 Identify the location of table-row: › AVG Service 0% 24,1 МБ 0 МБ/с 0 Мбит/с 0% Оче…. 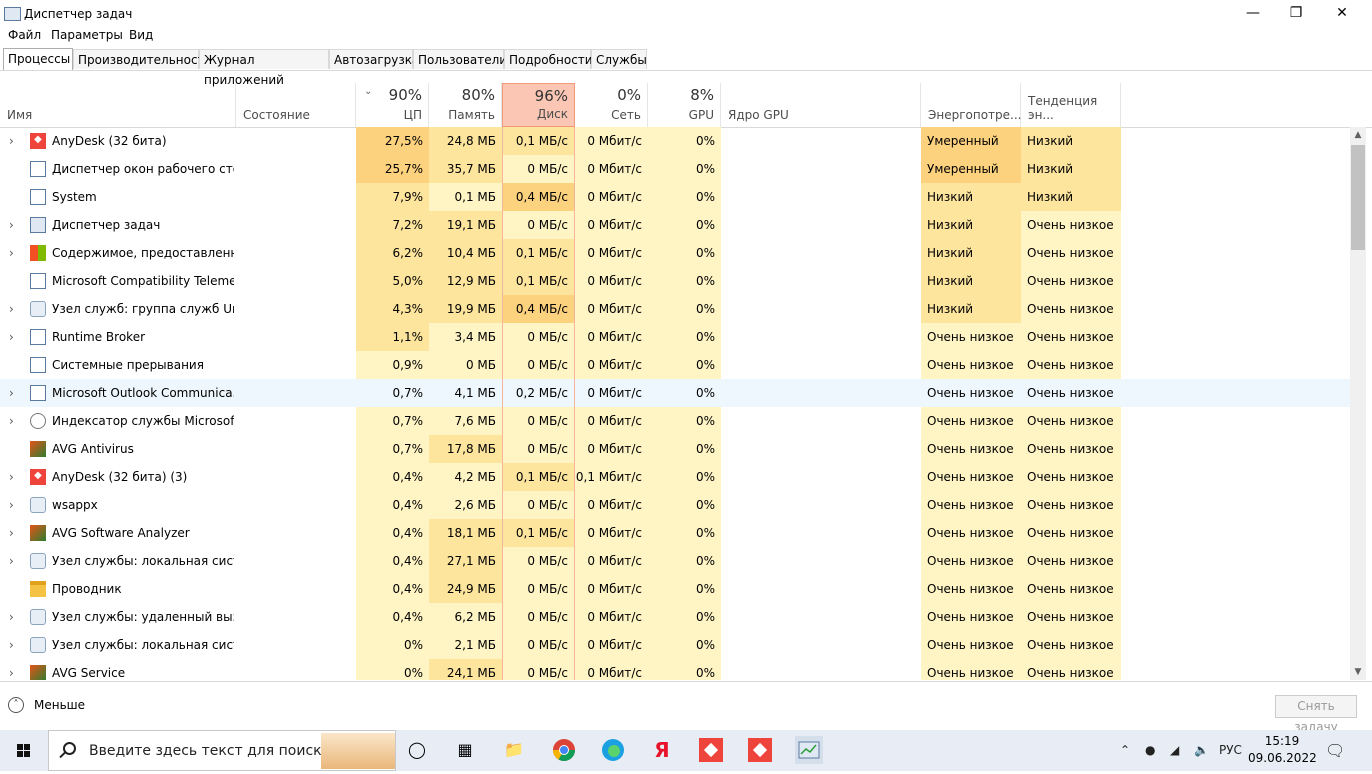
(675, 669).